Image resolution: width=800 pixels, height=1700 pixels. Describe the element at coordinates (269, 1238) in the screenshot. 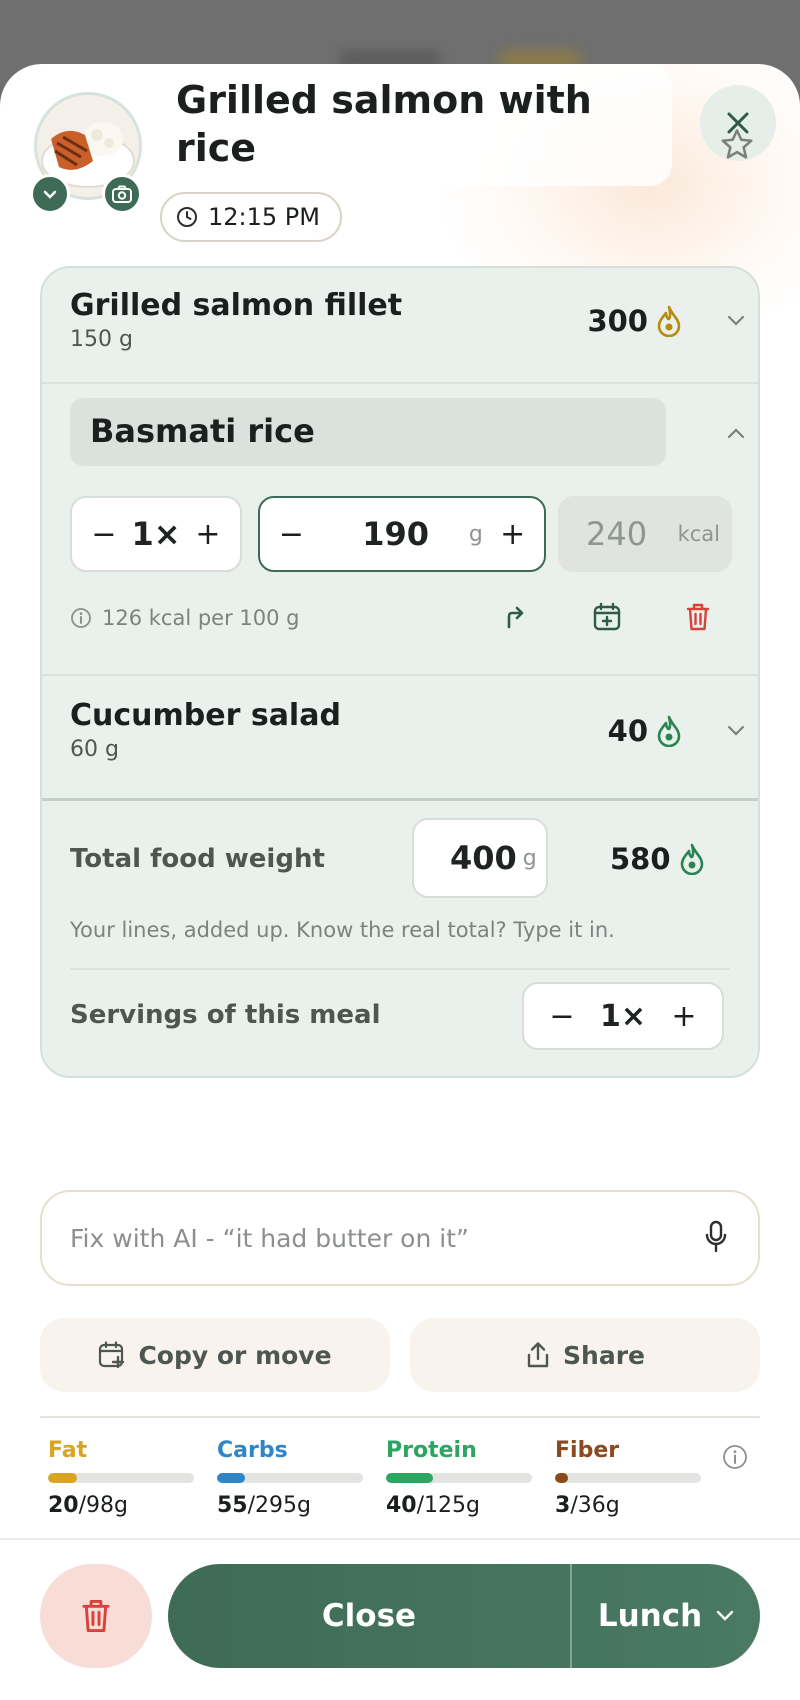

I see `fix-with-ai-placeholder: Fix with AI - “it had butter on it”` at that location.